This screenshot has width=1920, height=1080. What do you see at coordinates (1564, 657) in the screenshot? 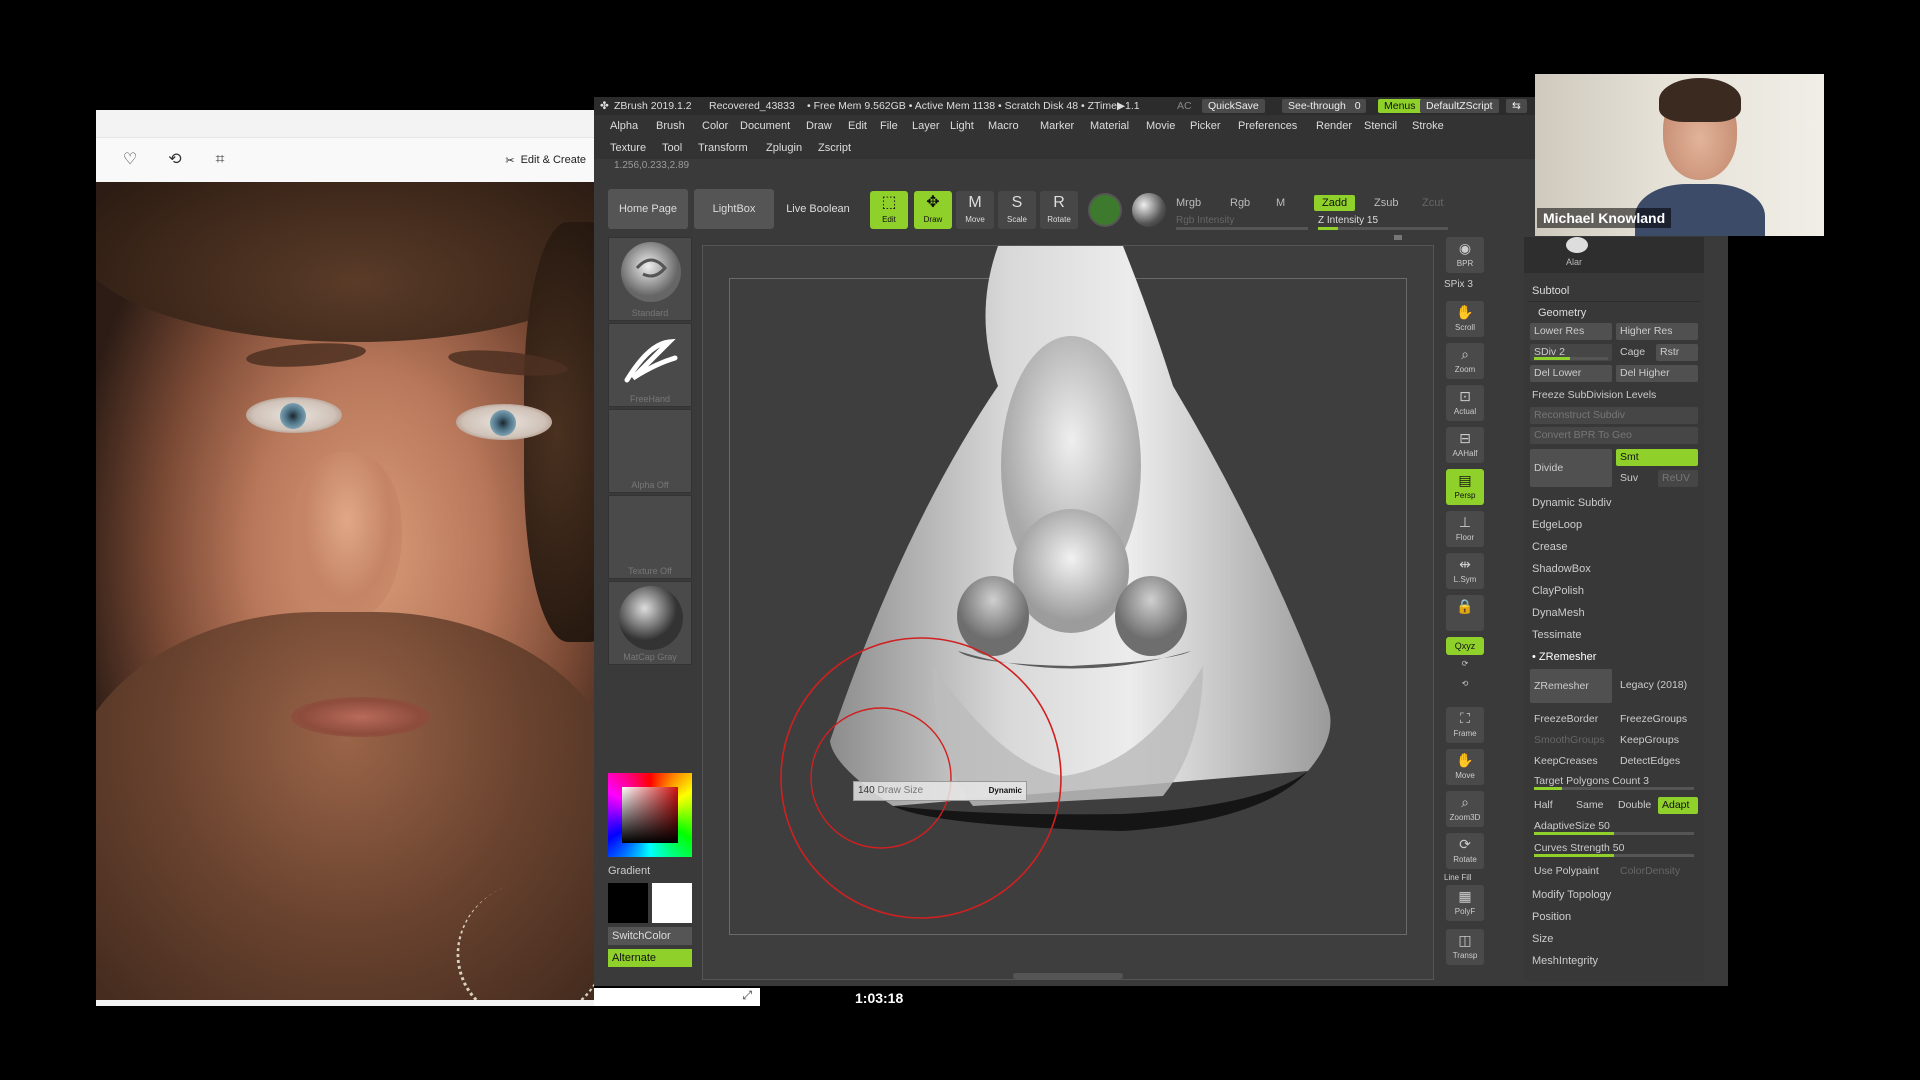
I see `zremesher-header: • ZRemesher` at bounding box center [1564, 657].